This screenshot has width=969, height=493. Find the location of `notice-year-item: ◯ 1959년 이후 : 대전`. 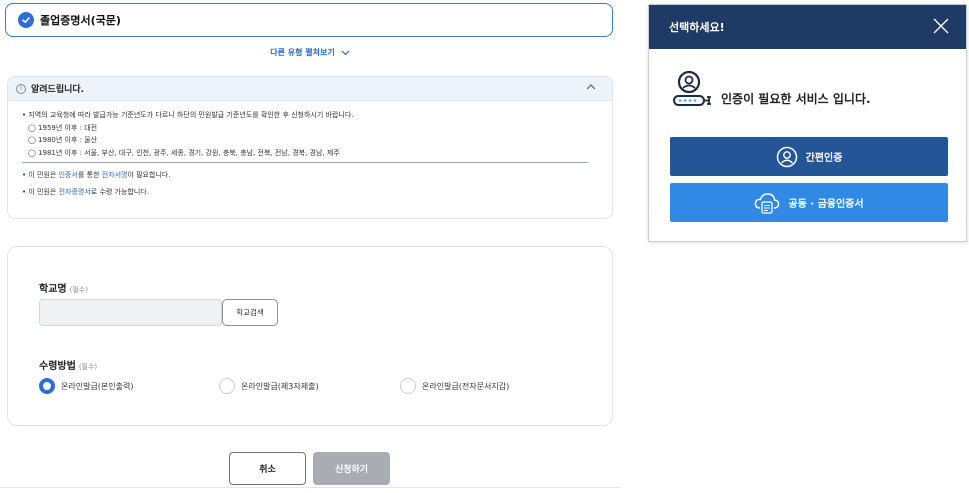

notice-year-item: ◯ 1959년 이후 : 대전 is located at coordinates (63, 127).